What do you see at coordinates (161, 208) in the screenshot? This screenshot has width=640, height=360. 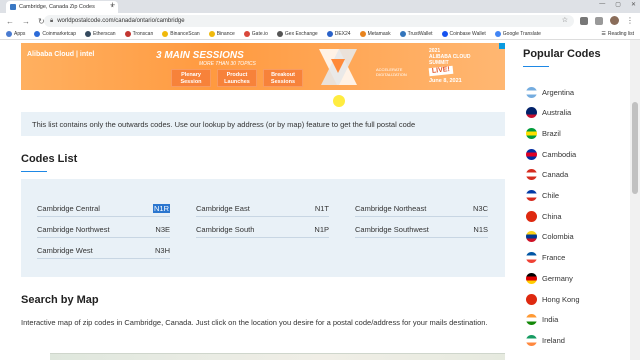 I see `postal-code: N1R` at bounding box center [161, 208].